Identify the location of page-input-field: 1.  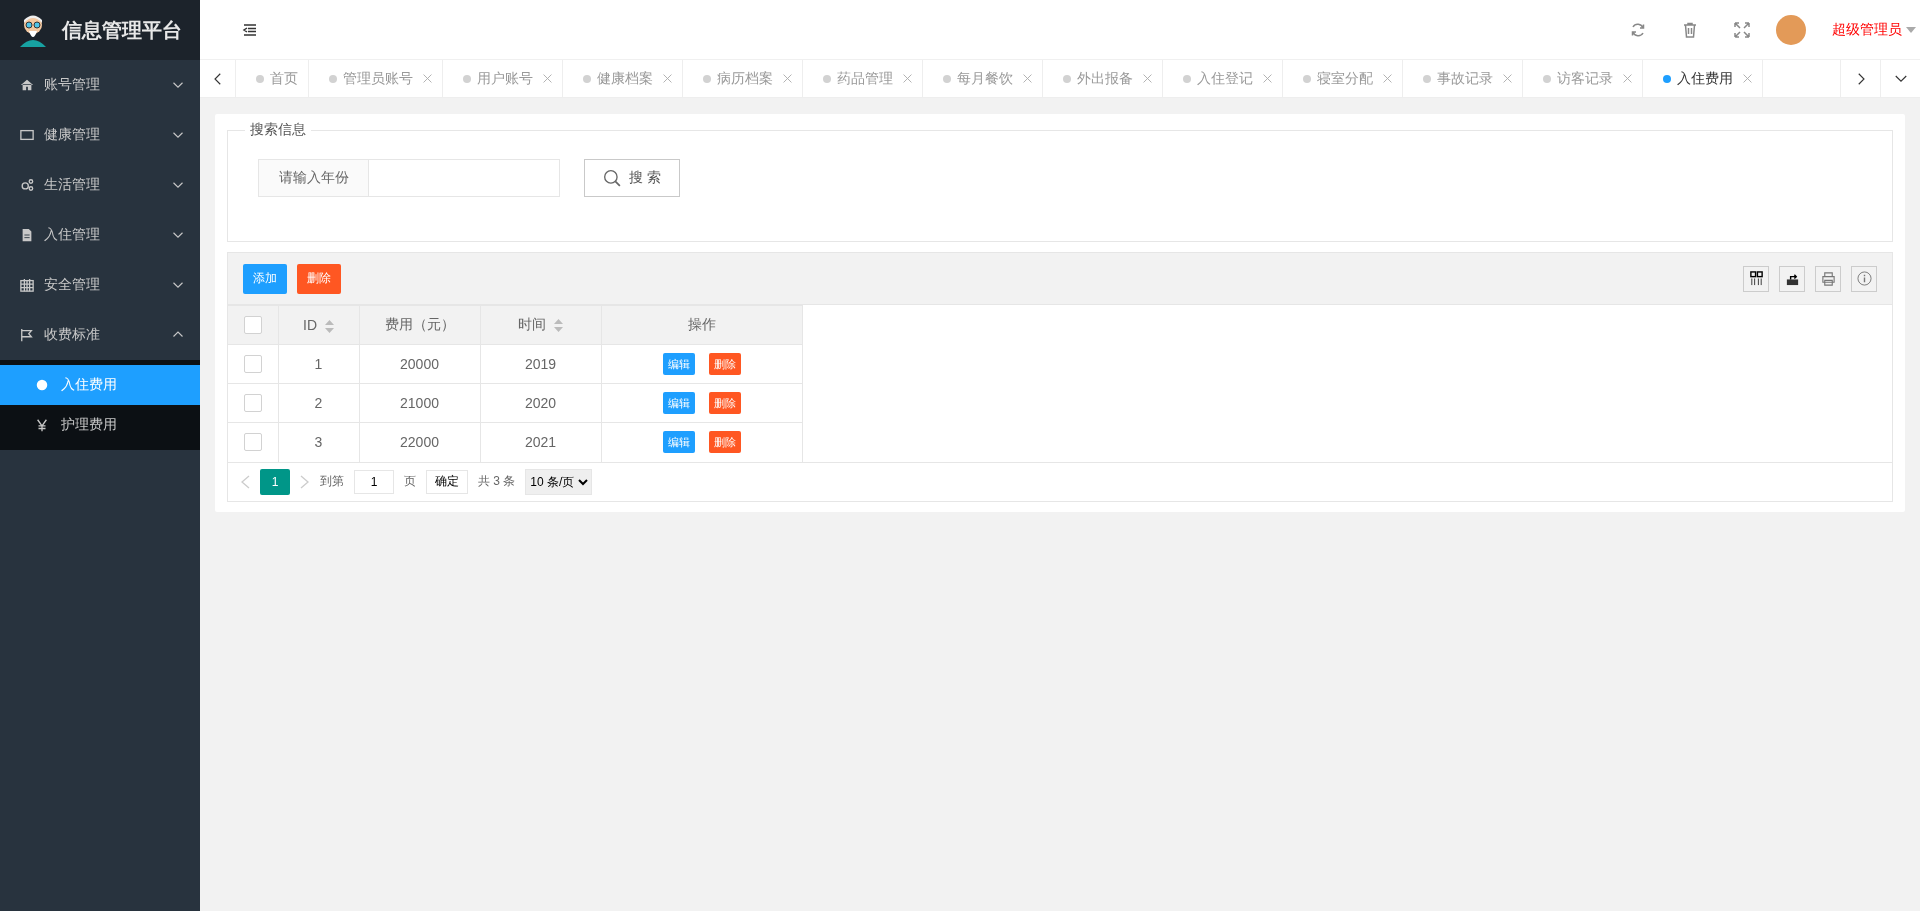
(374, 481).